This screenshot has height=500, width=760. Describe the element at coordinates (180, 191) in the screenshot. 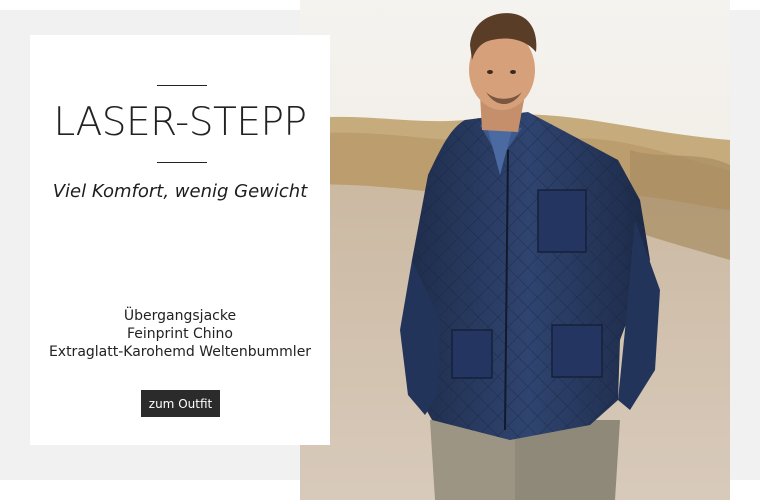

I see `subline: Viel Komfort, wenig Gewicht` at that location.